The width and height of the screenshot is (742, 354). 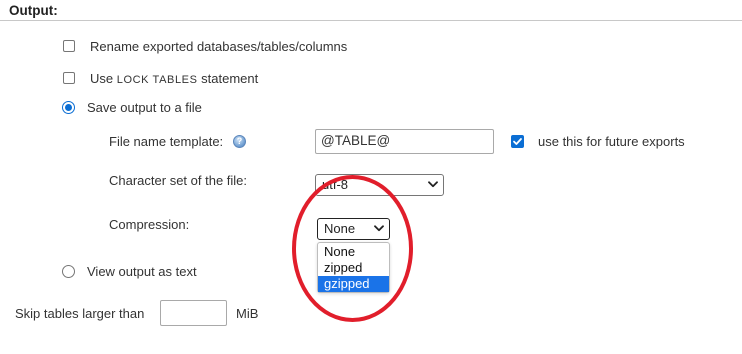 I want to click on template-label: File name template:, so click(x=166, y=141).